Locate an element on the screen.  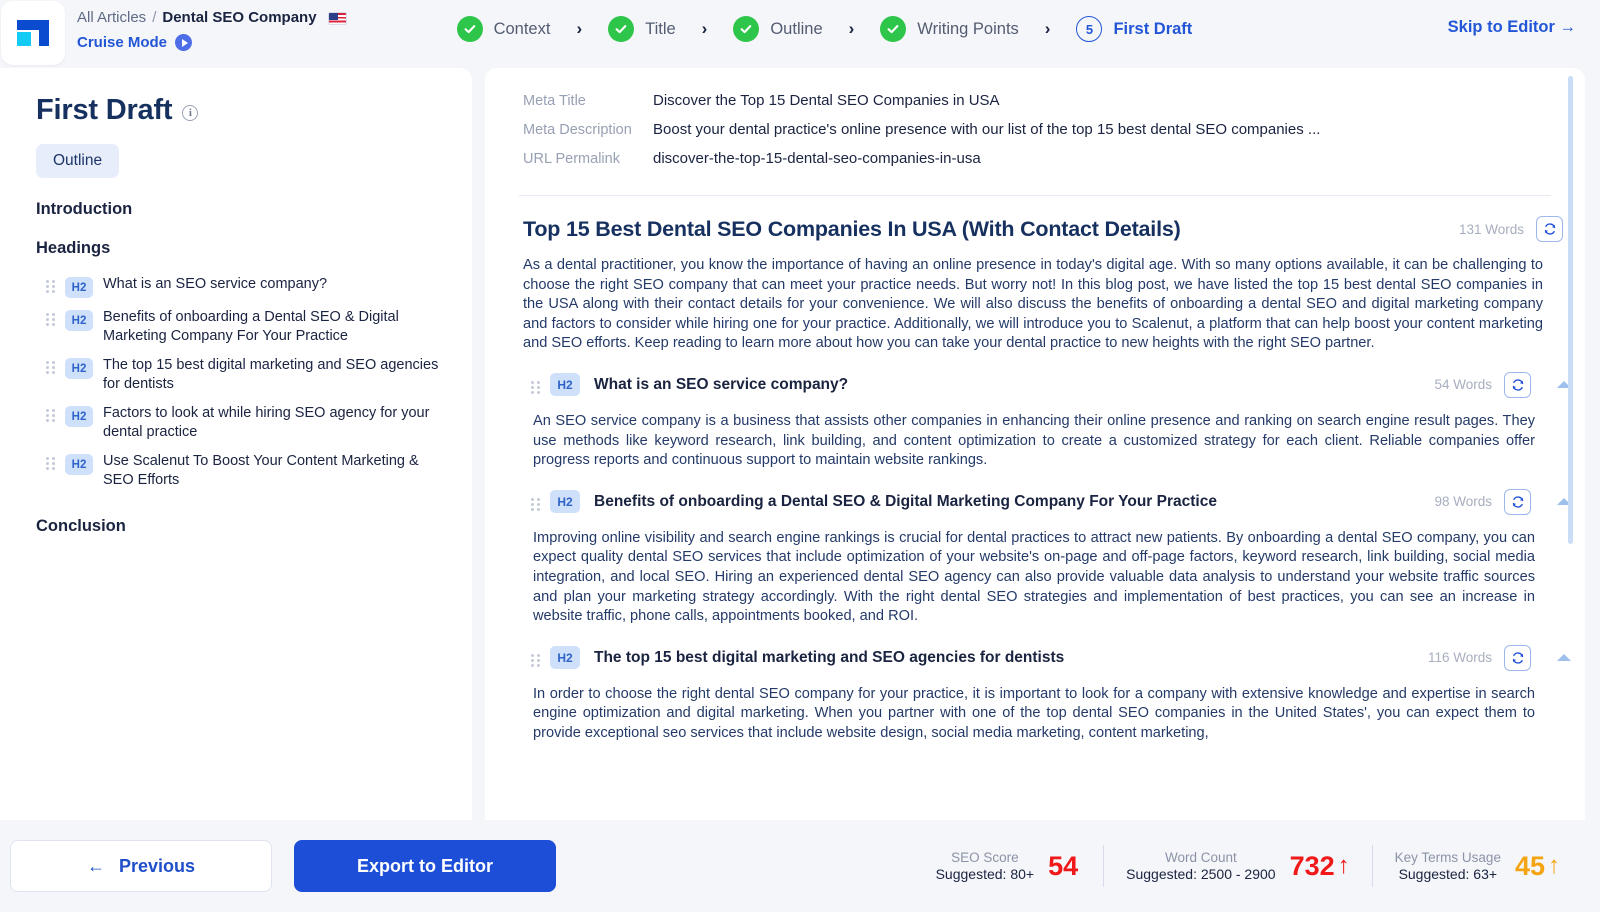
step-writing-points: Writing Points is located at coordinates (949, 29).